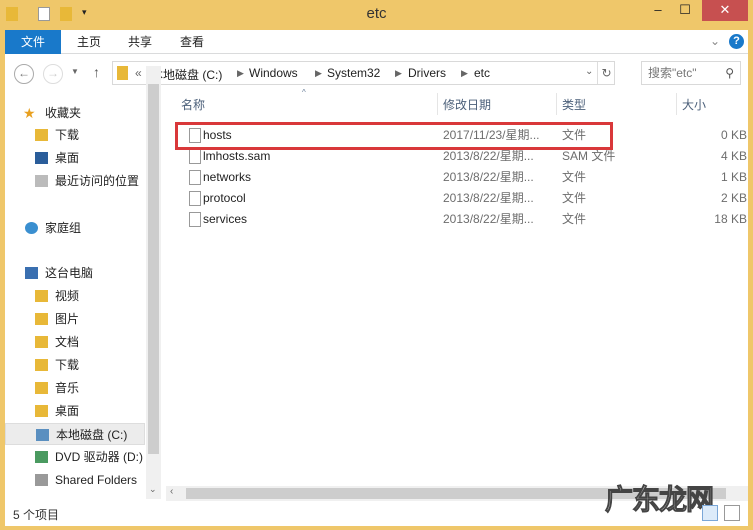  I want to click on back-button: ←, so click(24, 74).